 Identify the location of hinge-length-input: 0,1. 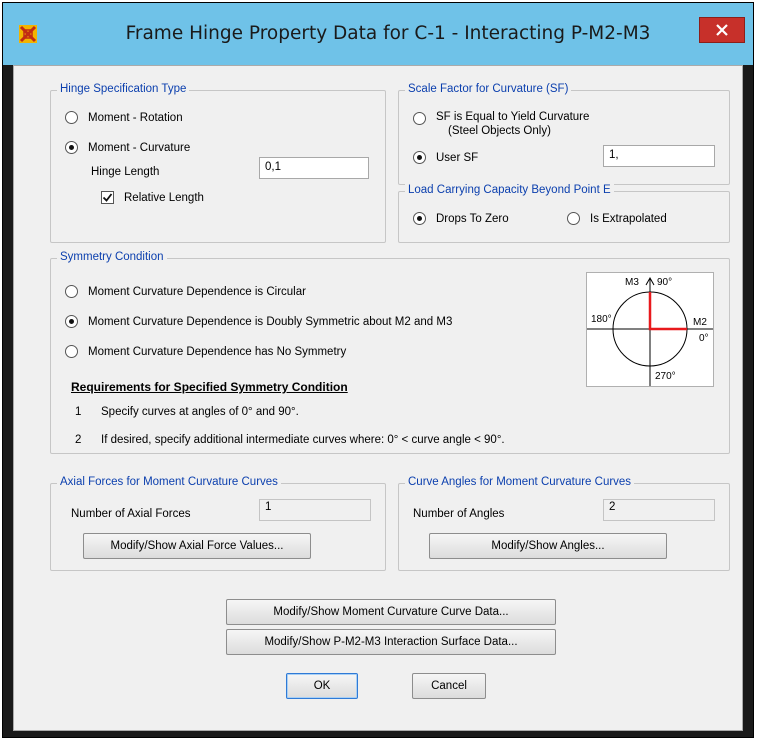
(314, 168).